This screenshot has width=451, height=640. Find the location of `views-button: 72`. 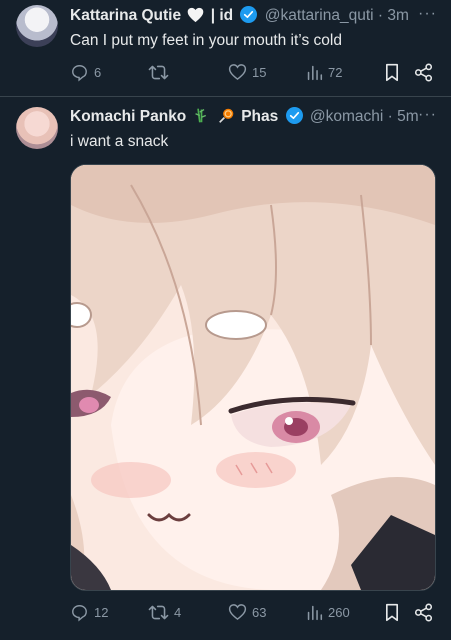

views-button: 72 is located at coordinates (324, 72).